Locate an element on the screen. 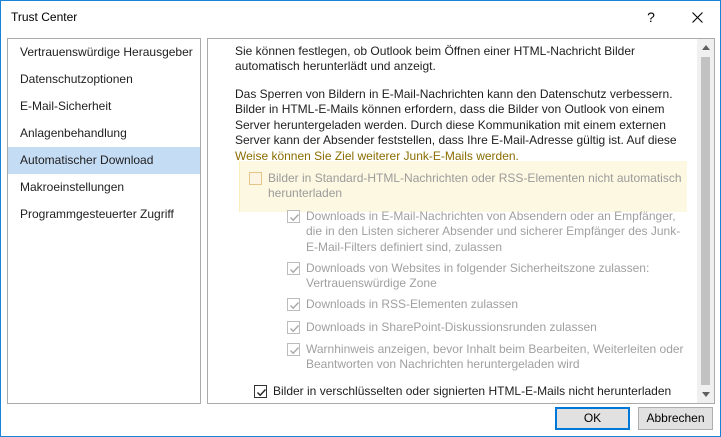 The height and width of the screenshot is (437, 721). help-icon: ? is located at coordinates (651, 17).